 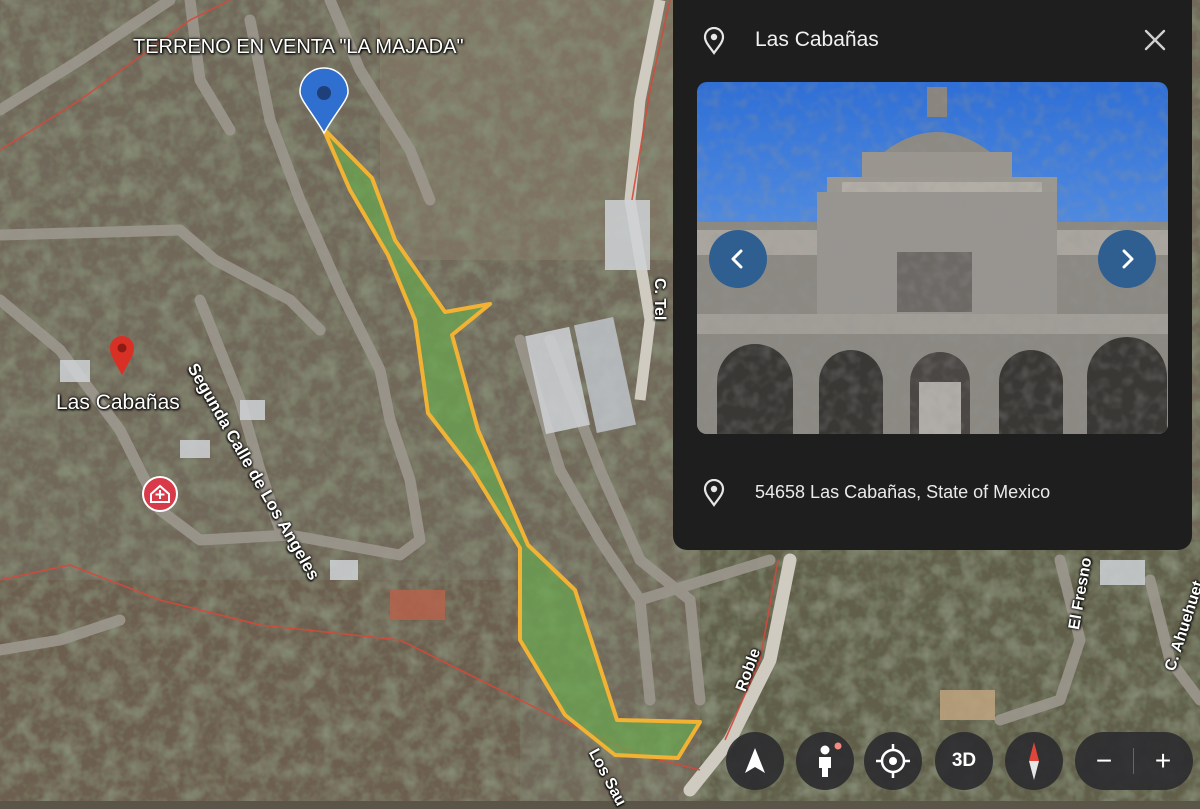 I want to click on place-address: 54658 Las Cabañas, State of Mexico, so click(x=903, y=492).